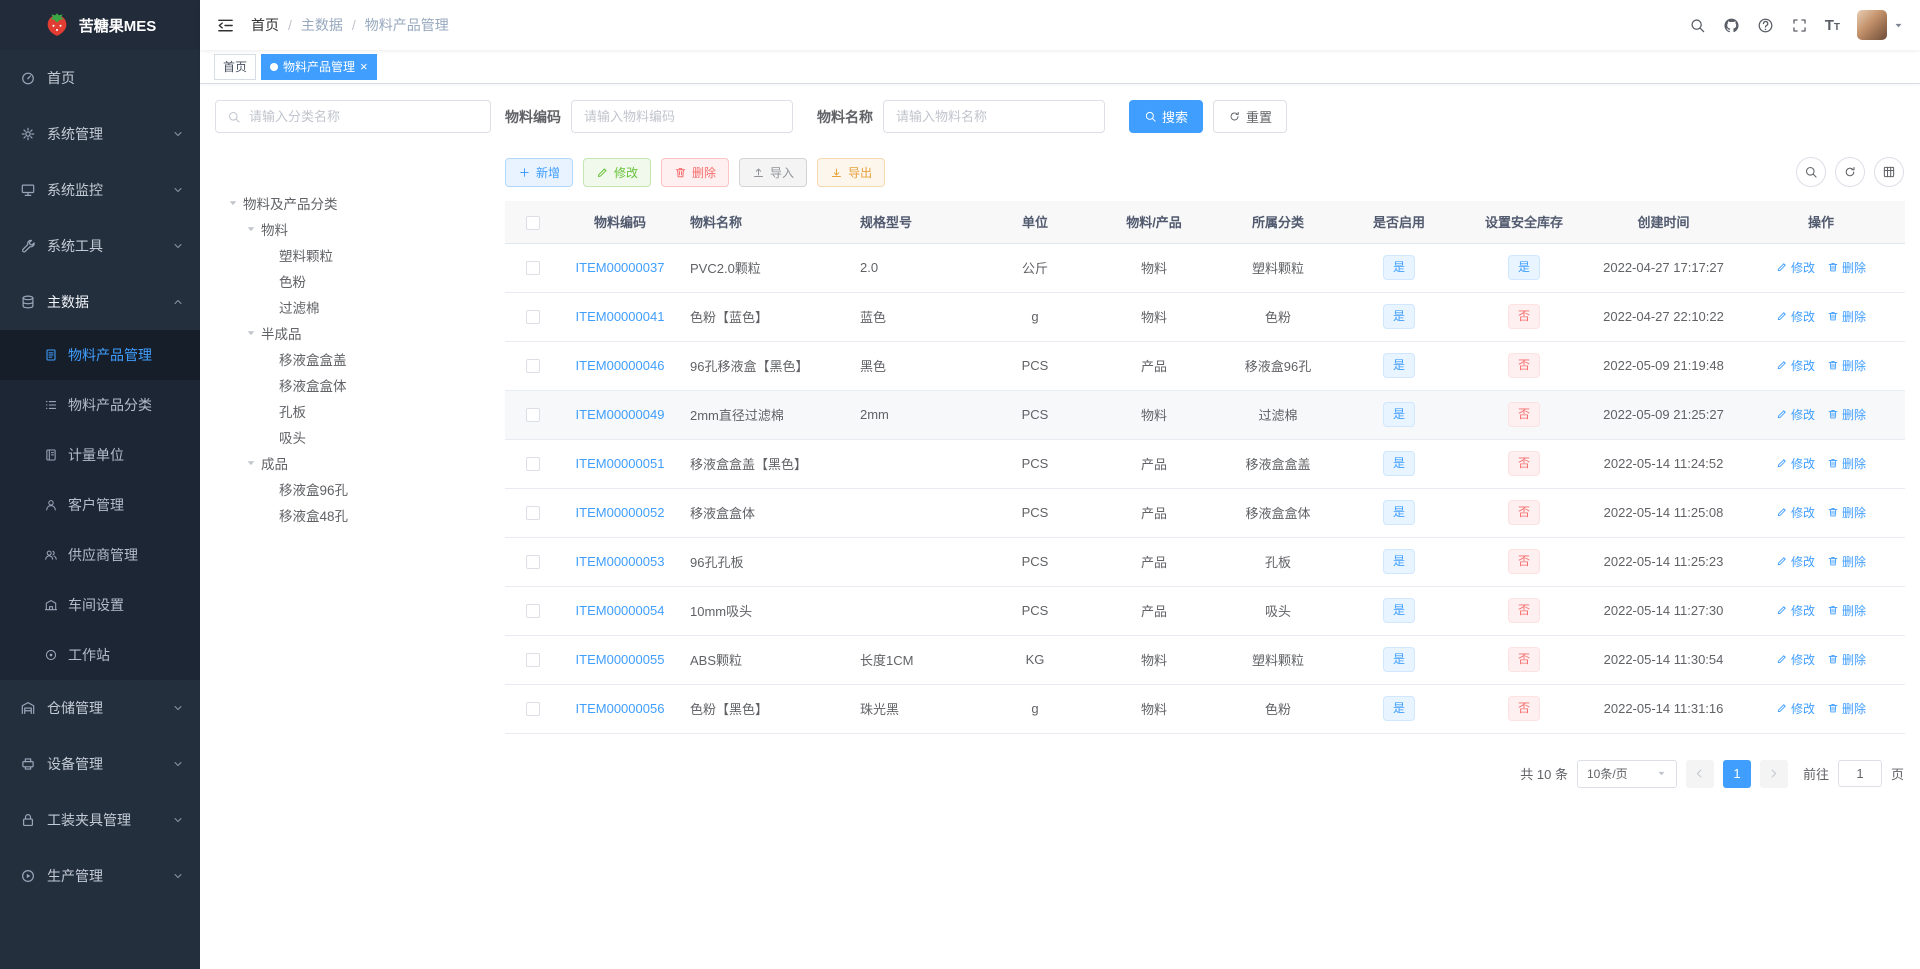  What do you see at coordinates (265, 25) in the screenshot?
I see `breadcrumb-item-home: 首页` at bounding box center [265, 25].